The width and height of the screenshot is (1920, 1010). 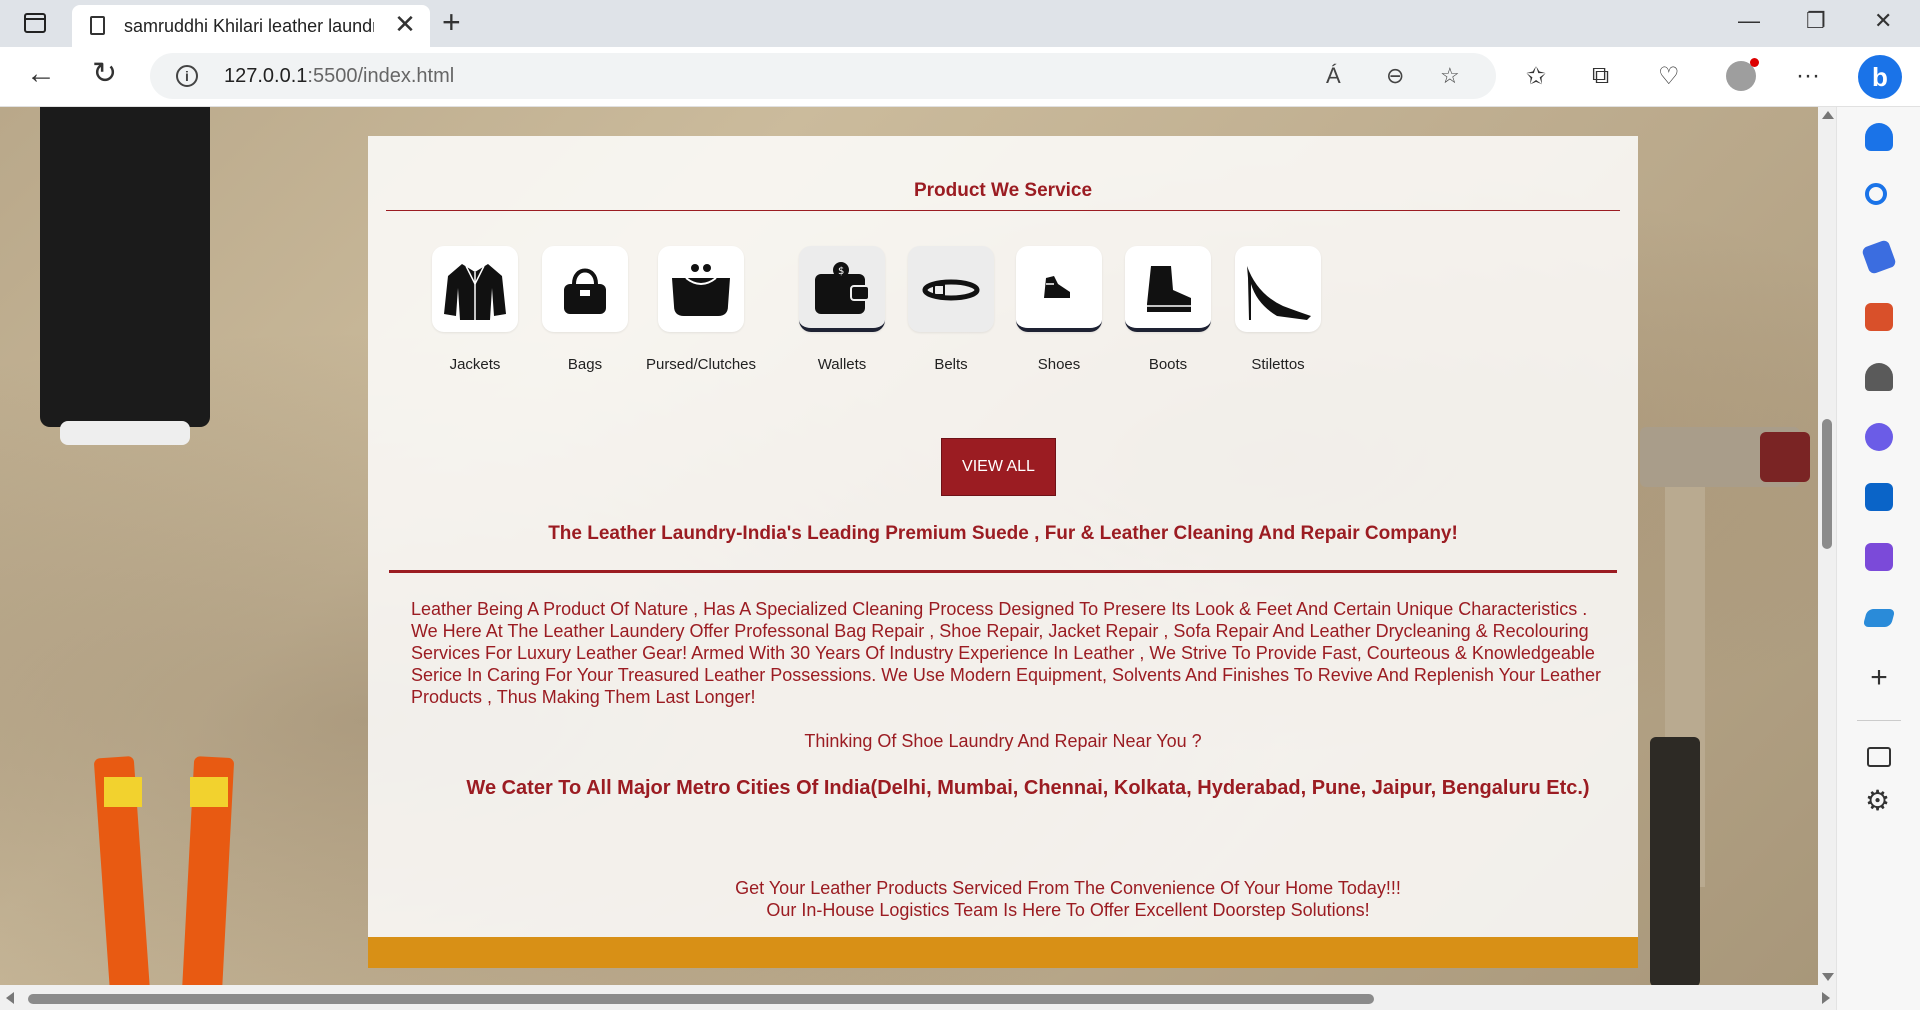 What do you see at coordinates (187, 76) in the screenshot?
I see `site-info-icon: i` at bounding box center [187, 76].